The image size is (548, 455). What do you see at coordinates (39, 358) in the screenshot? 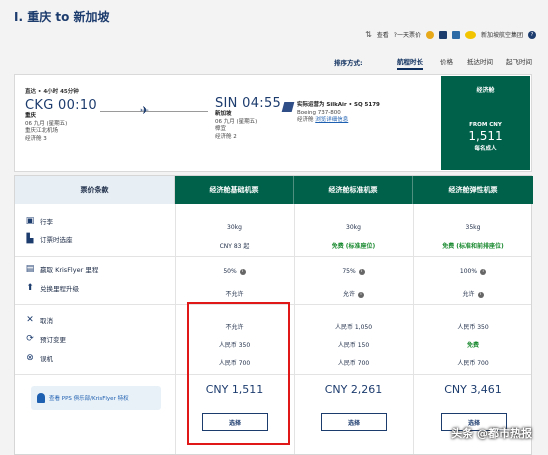
I see `row-noshow: ⊗ 误机` at bounding box center [39, 358].